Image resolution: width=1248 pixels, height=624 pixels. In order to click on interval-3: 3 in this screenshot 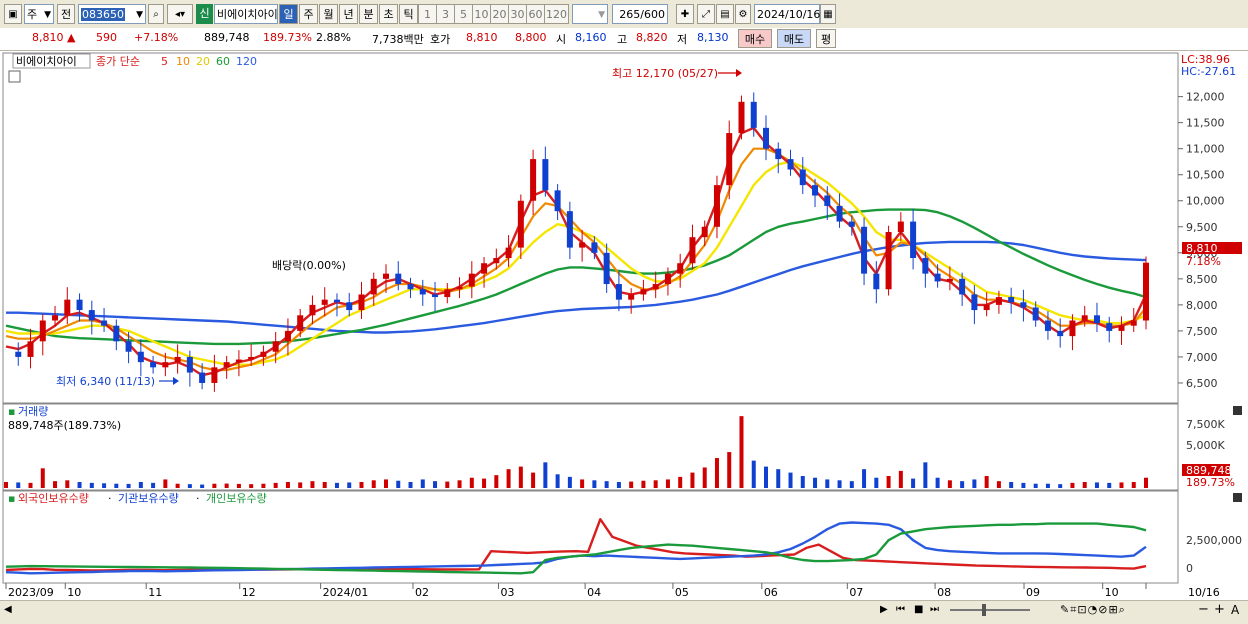, I will do `click(445, 14)`.